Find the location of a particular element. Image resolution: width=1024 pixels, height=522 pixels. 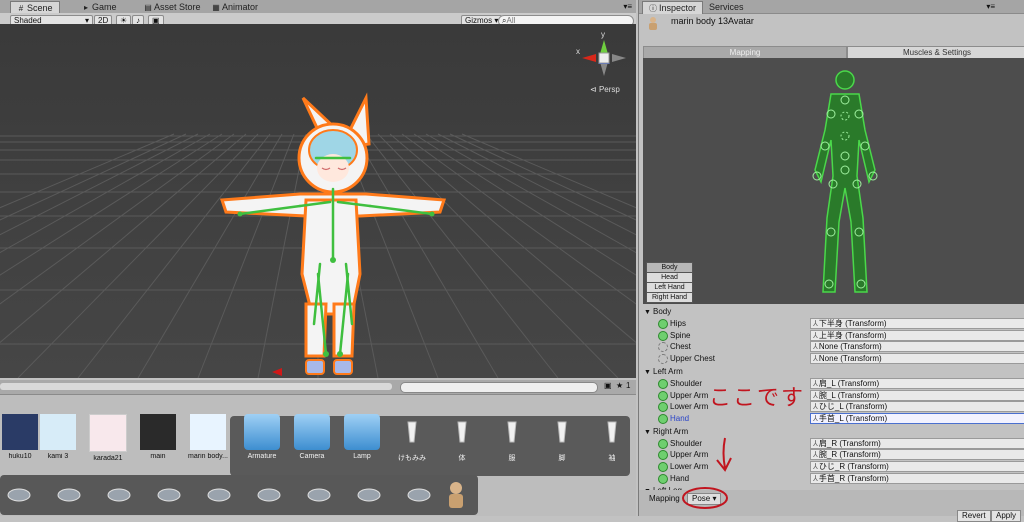

group-title: Left Arm is located at coordinates (668, 371).